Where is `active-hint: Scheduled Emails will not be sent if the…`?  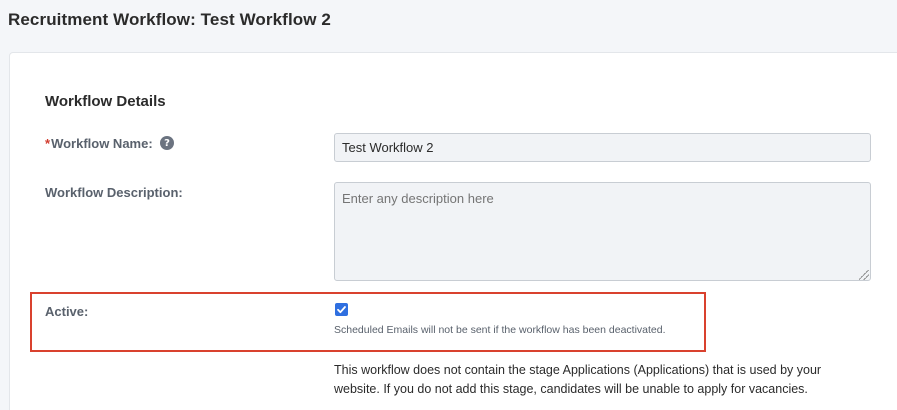 active-hint: Scheduled Emails will not be sent if the… is located at coordinates (500, 330).